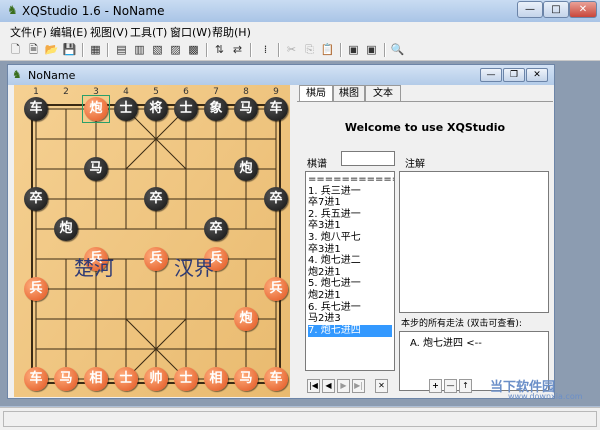 This screenshot has height=430, width=600. Describe the element at coordinates (66, 92) in the screenshot. I see `file-number: 2` at that location.